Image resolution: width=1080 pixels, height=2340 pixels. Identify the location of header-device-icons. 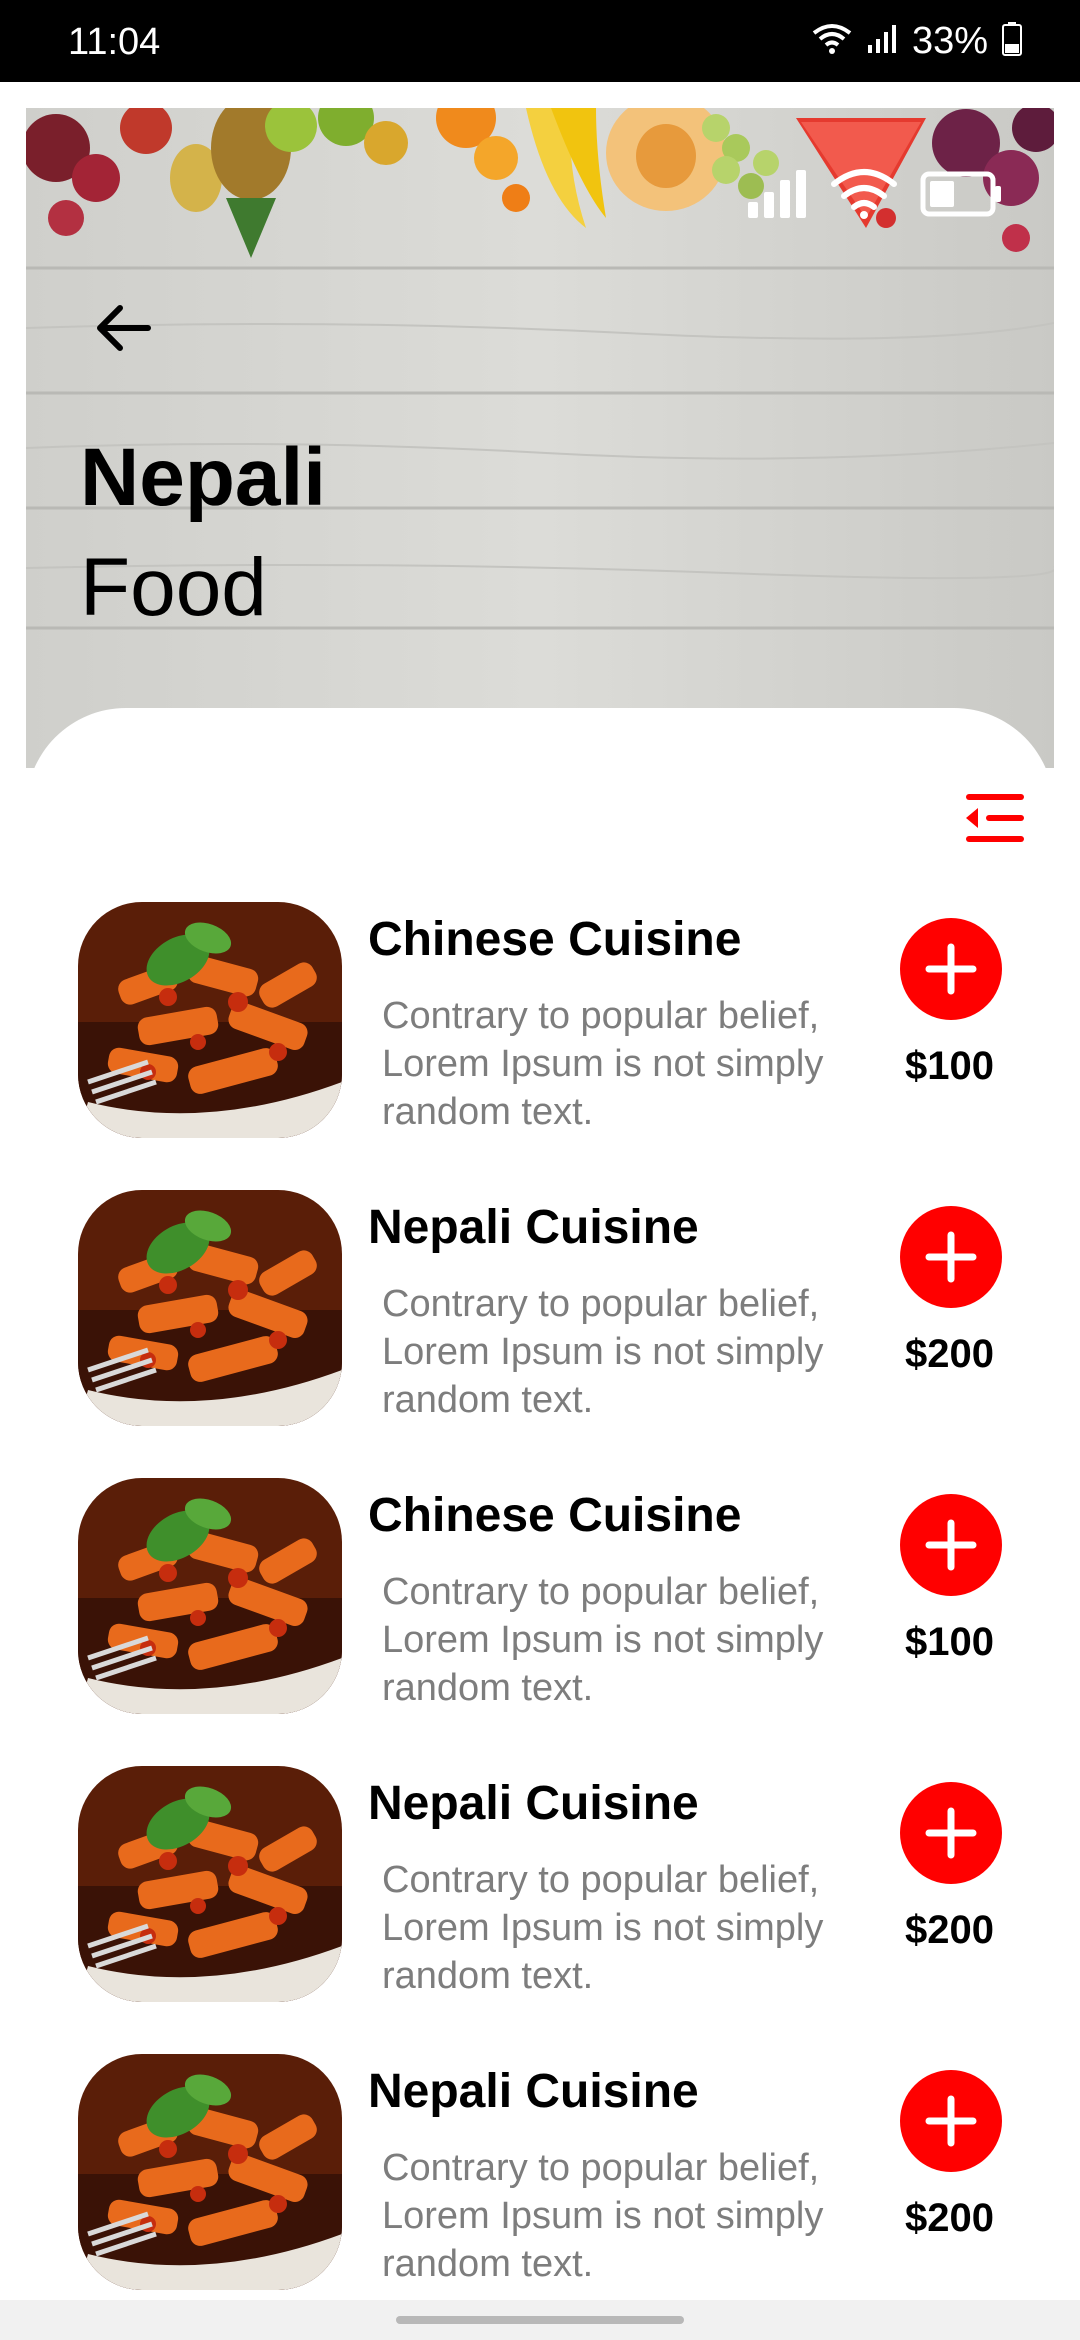
(875, 196).